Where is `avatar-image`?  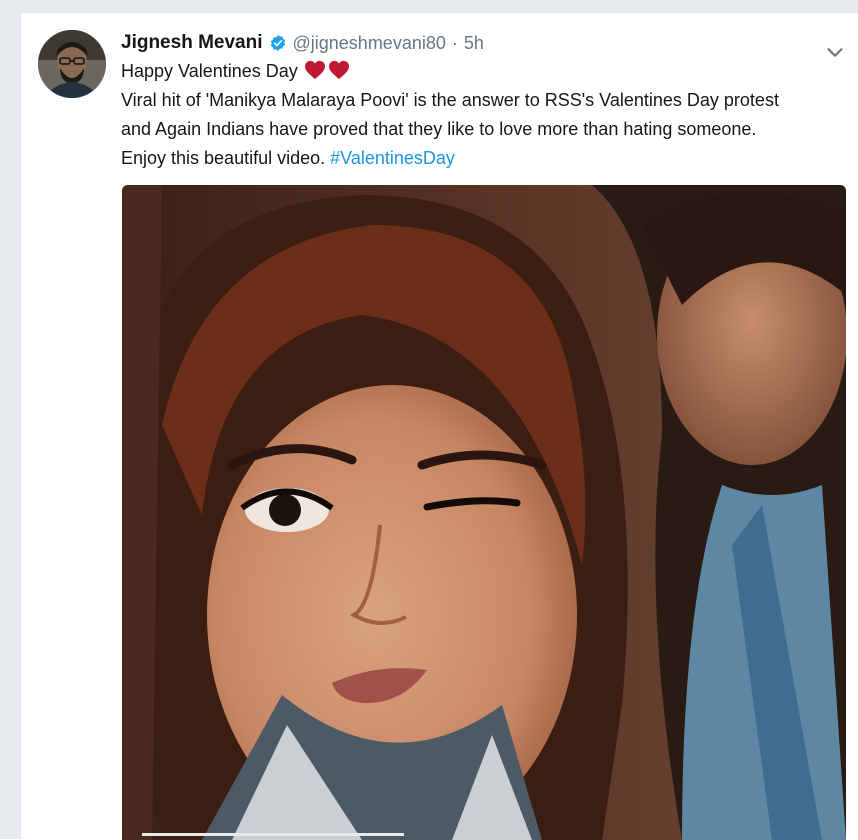 avatar-image is located at coordinates (72, 64).